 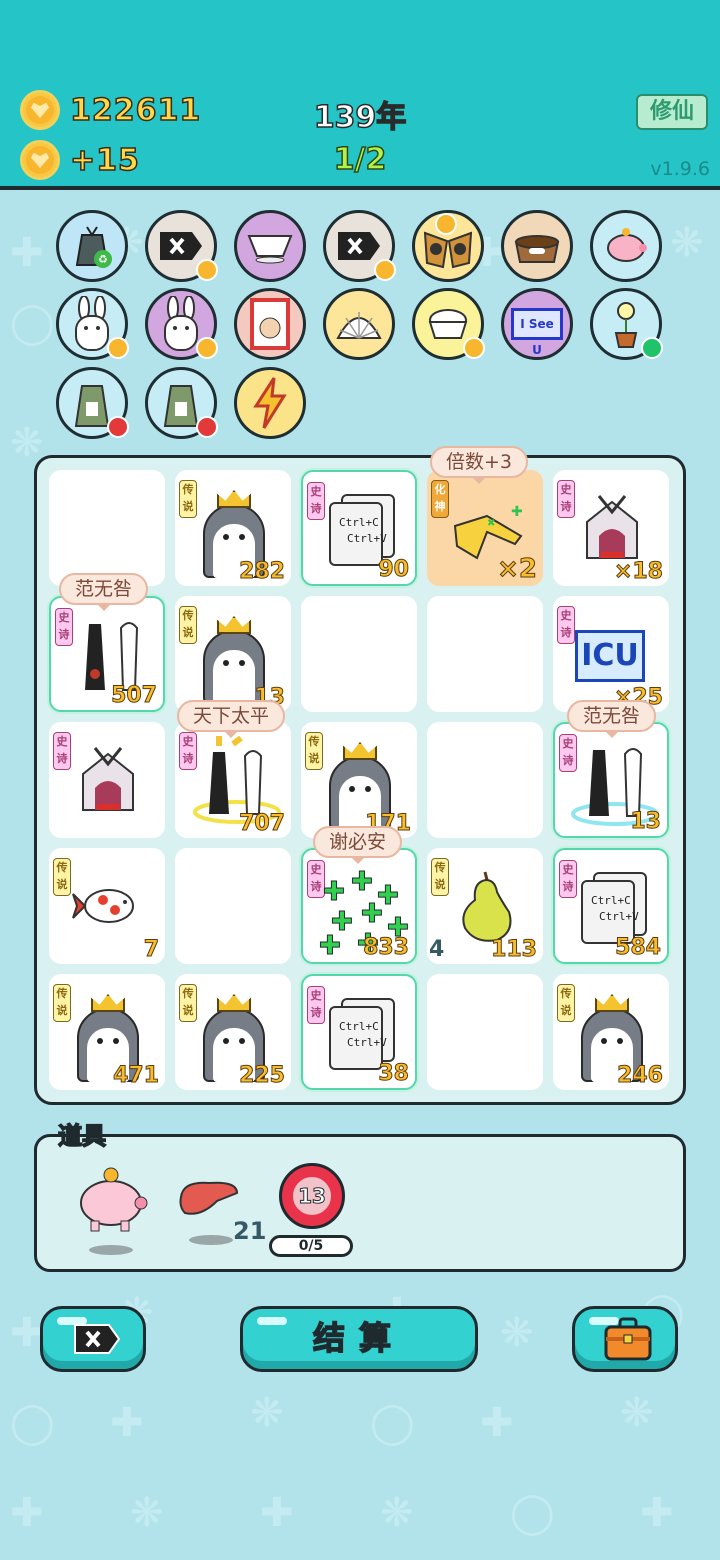 I want to click on items-panel: 21 13 0/5, so click(x=360, y=1203).